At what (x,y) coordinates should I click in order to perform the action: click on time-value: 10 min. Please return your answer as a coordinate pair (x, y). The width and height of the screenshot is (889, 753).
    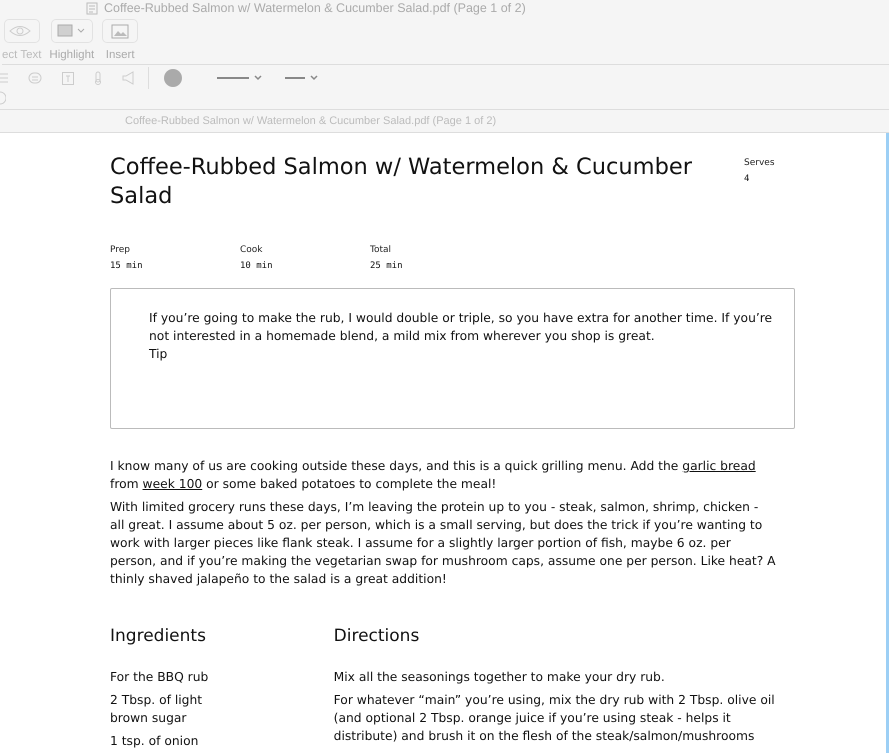
    Looking at the image, I should click on (257, 266).